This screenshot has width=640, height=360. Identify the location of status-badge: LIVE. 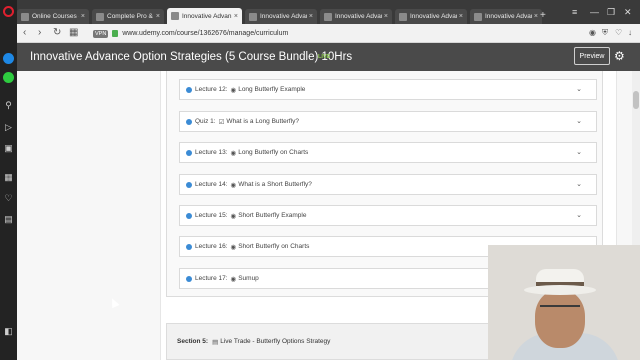
(324, 57).